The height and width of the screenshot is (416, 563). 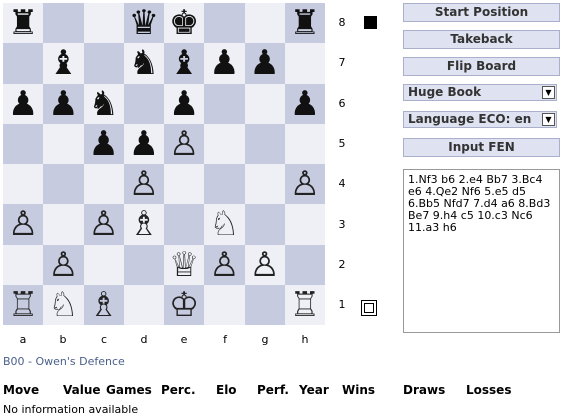 What do you see at coordinates (481, 12) in the screenshot?
I see `start-position-button: Start Position` at bounding box center [481, 12].